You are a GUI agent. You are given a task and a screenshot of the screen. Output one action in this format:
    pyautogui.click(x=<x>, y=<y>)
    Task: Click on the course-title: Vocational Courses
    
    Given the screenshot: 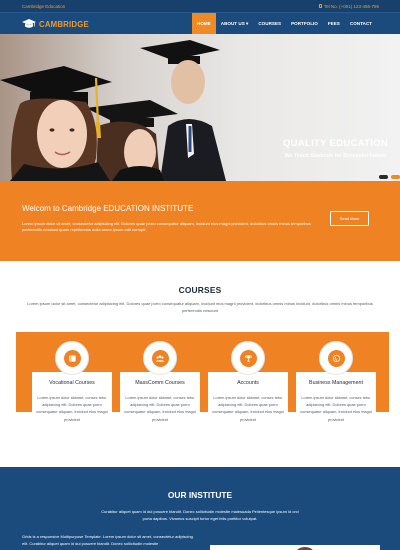 What is the action you would take?
    pyautogui.click(x=72, y=383)
    